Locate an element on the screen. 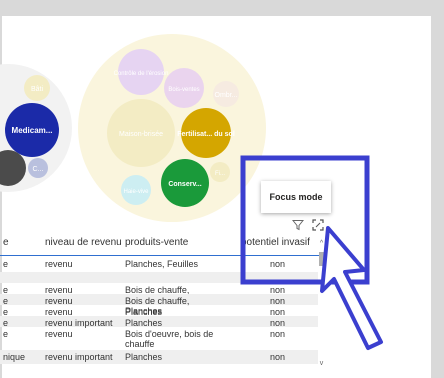 The height and width of the screenshot is (378, 444). table-row: e revenu Planches, Feuilles non is located at coordinates (159, 263).